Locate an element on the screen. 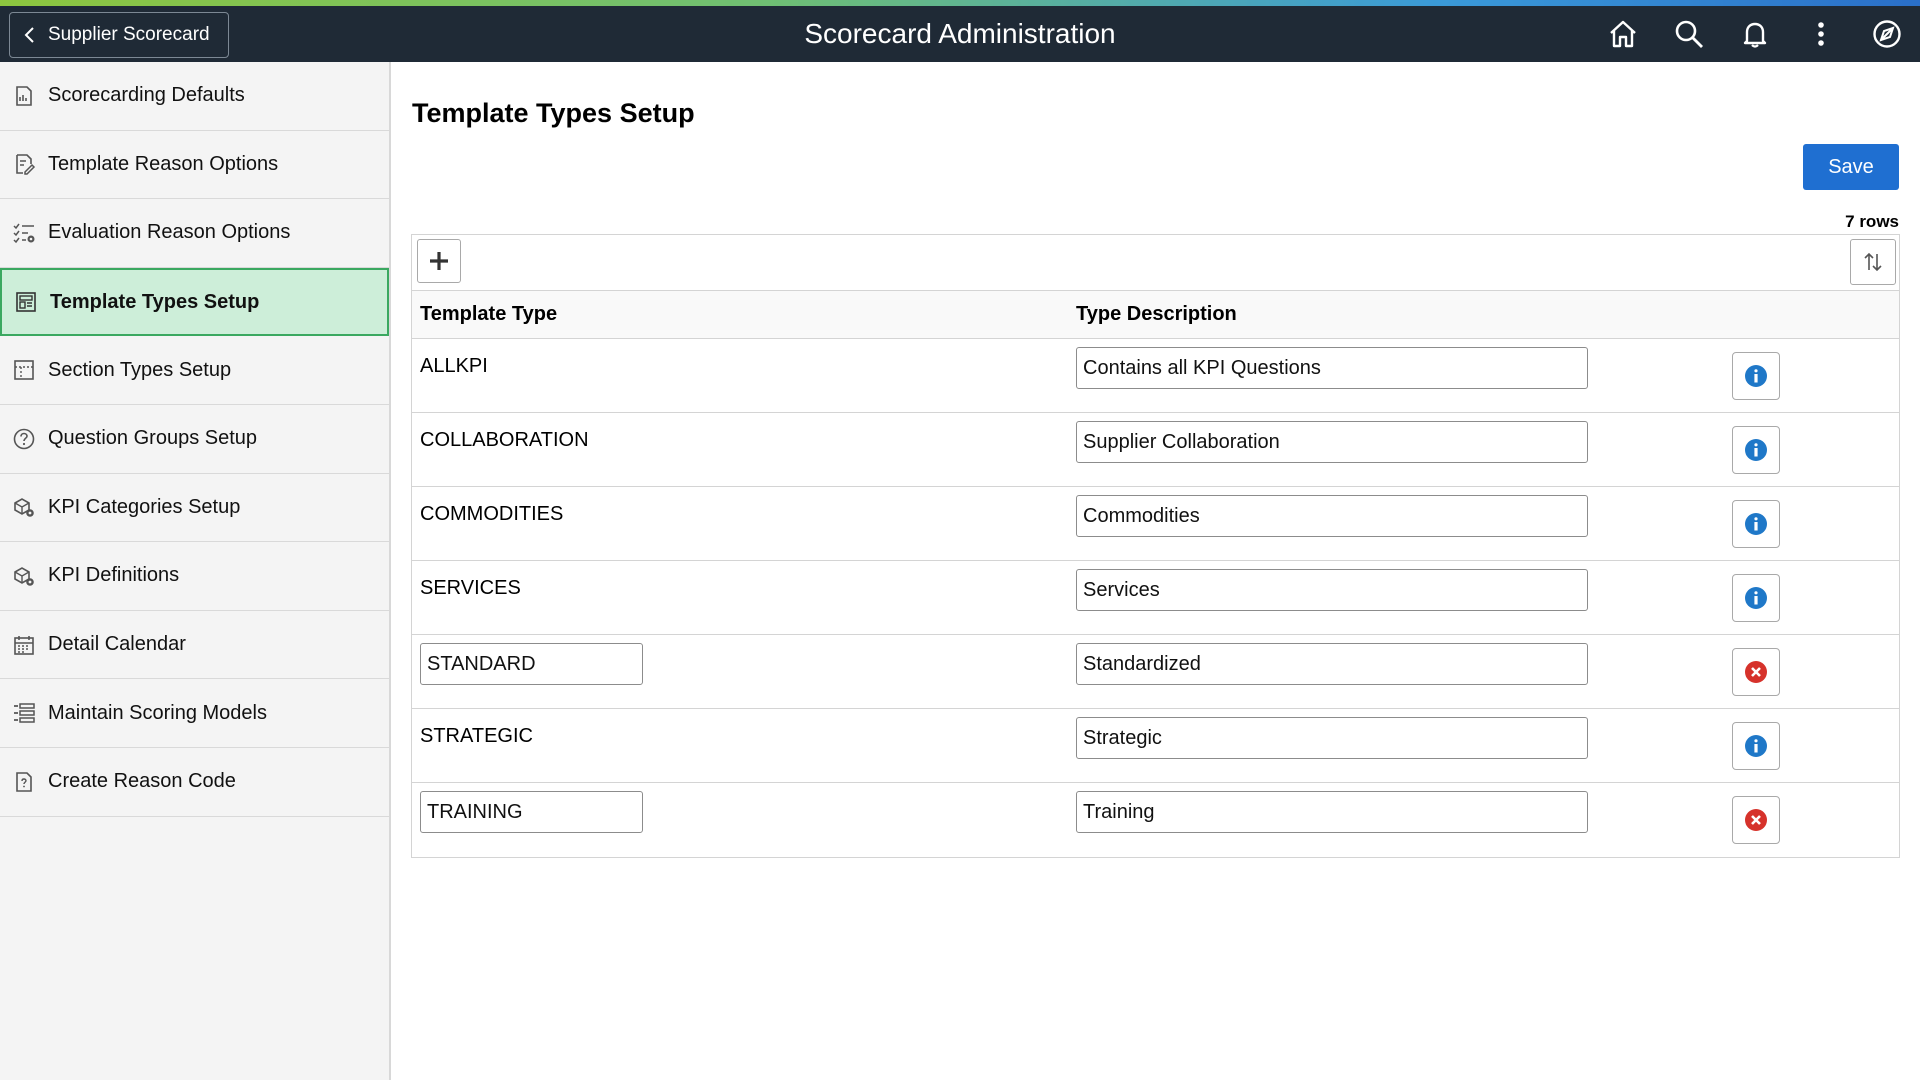  table-row: COLLABORATION is located at coordinates (1155, 450).